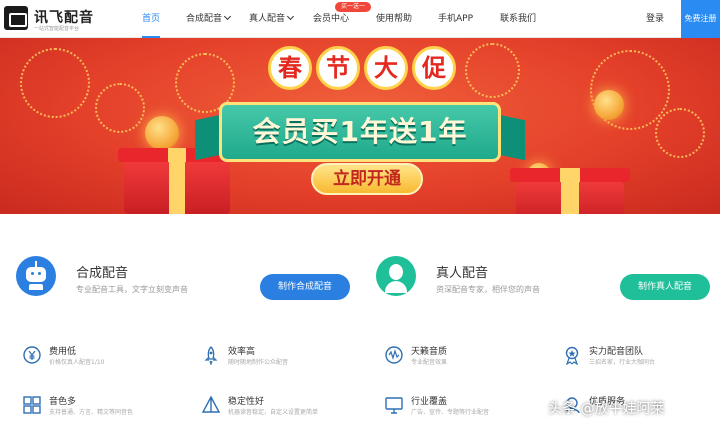  I want to click on make-synthesis-dubbing-button: 制作合成配音, so click(305, 287).